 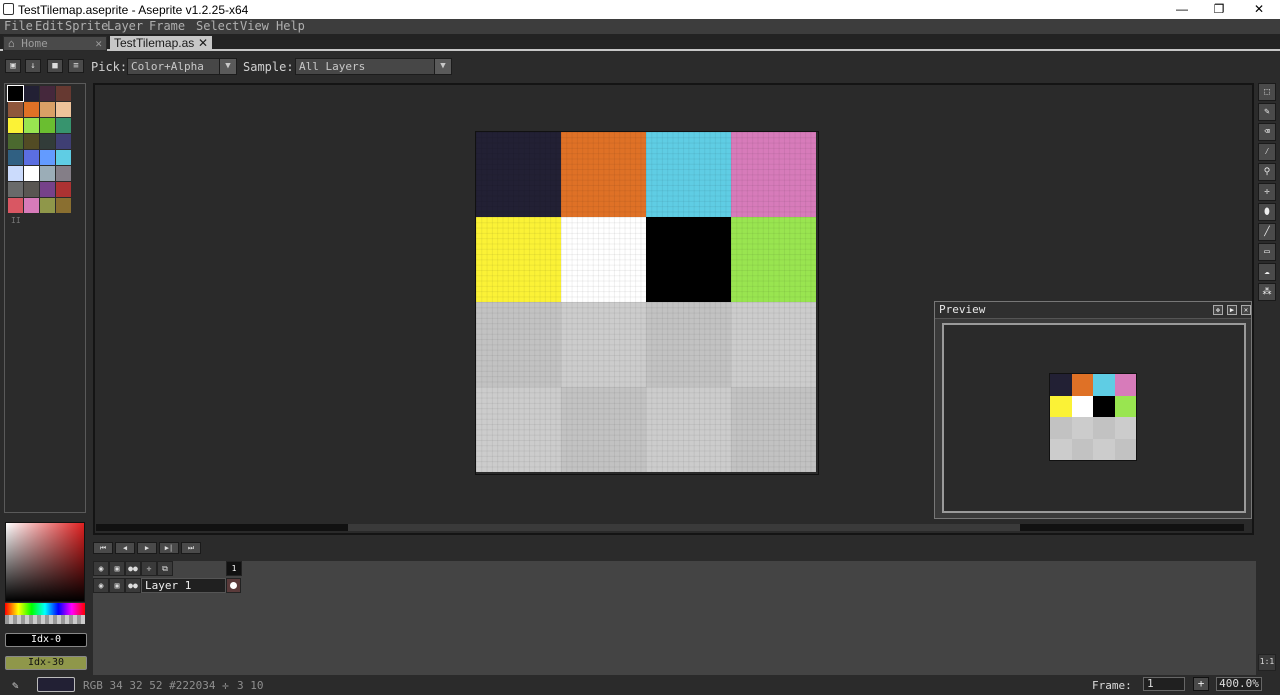 I want to click on first-frame-button: ⏮, so click(x=103, y=548).